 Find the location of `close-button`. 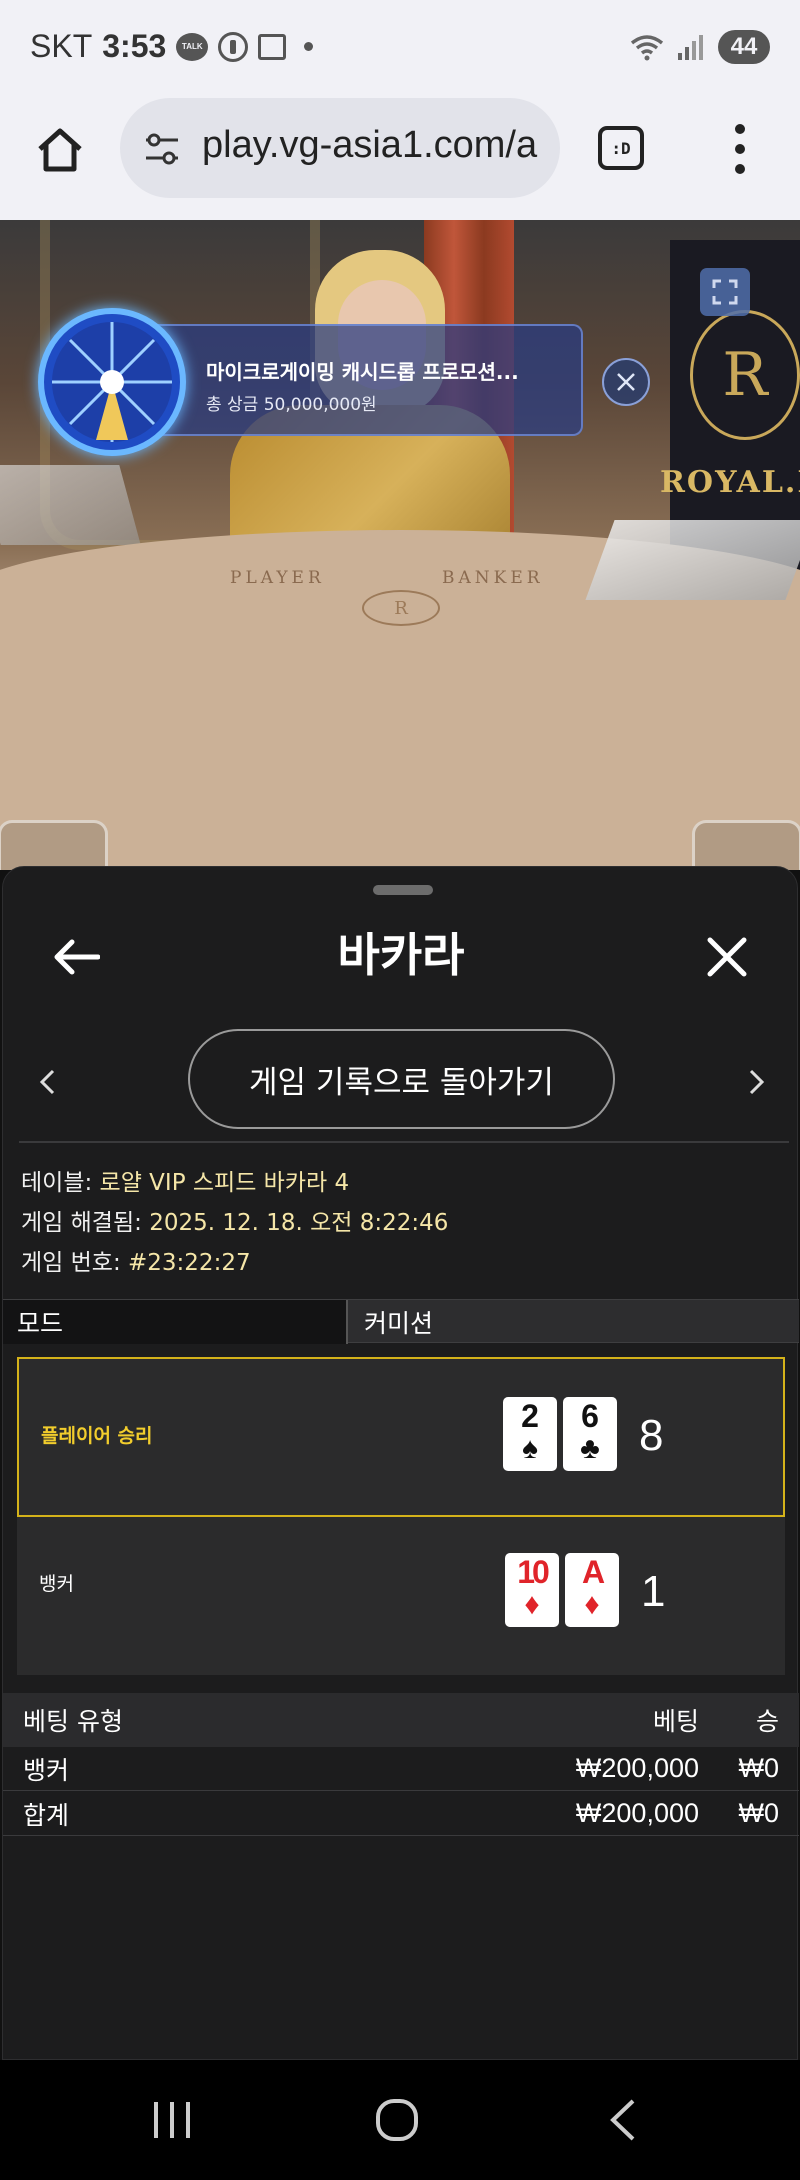

close-button is located at coordinates (727, 957).